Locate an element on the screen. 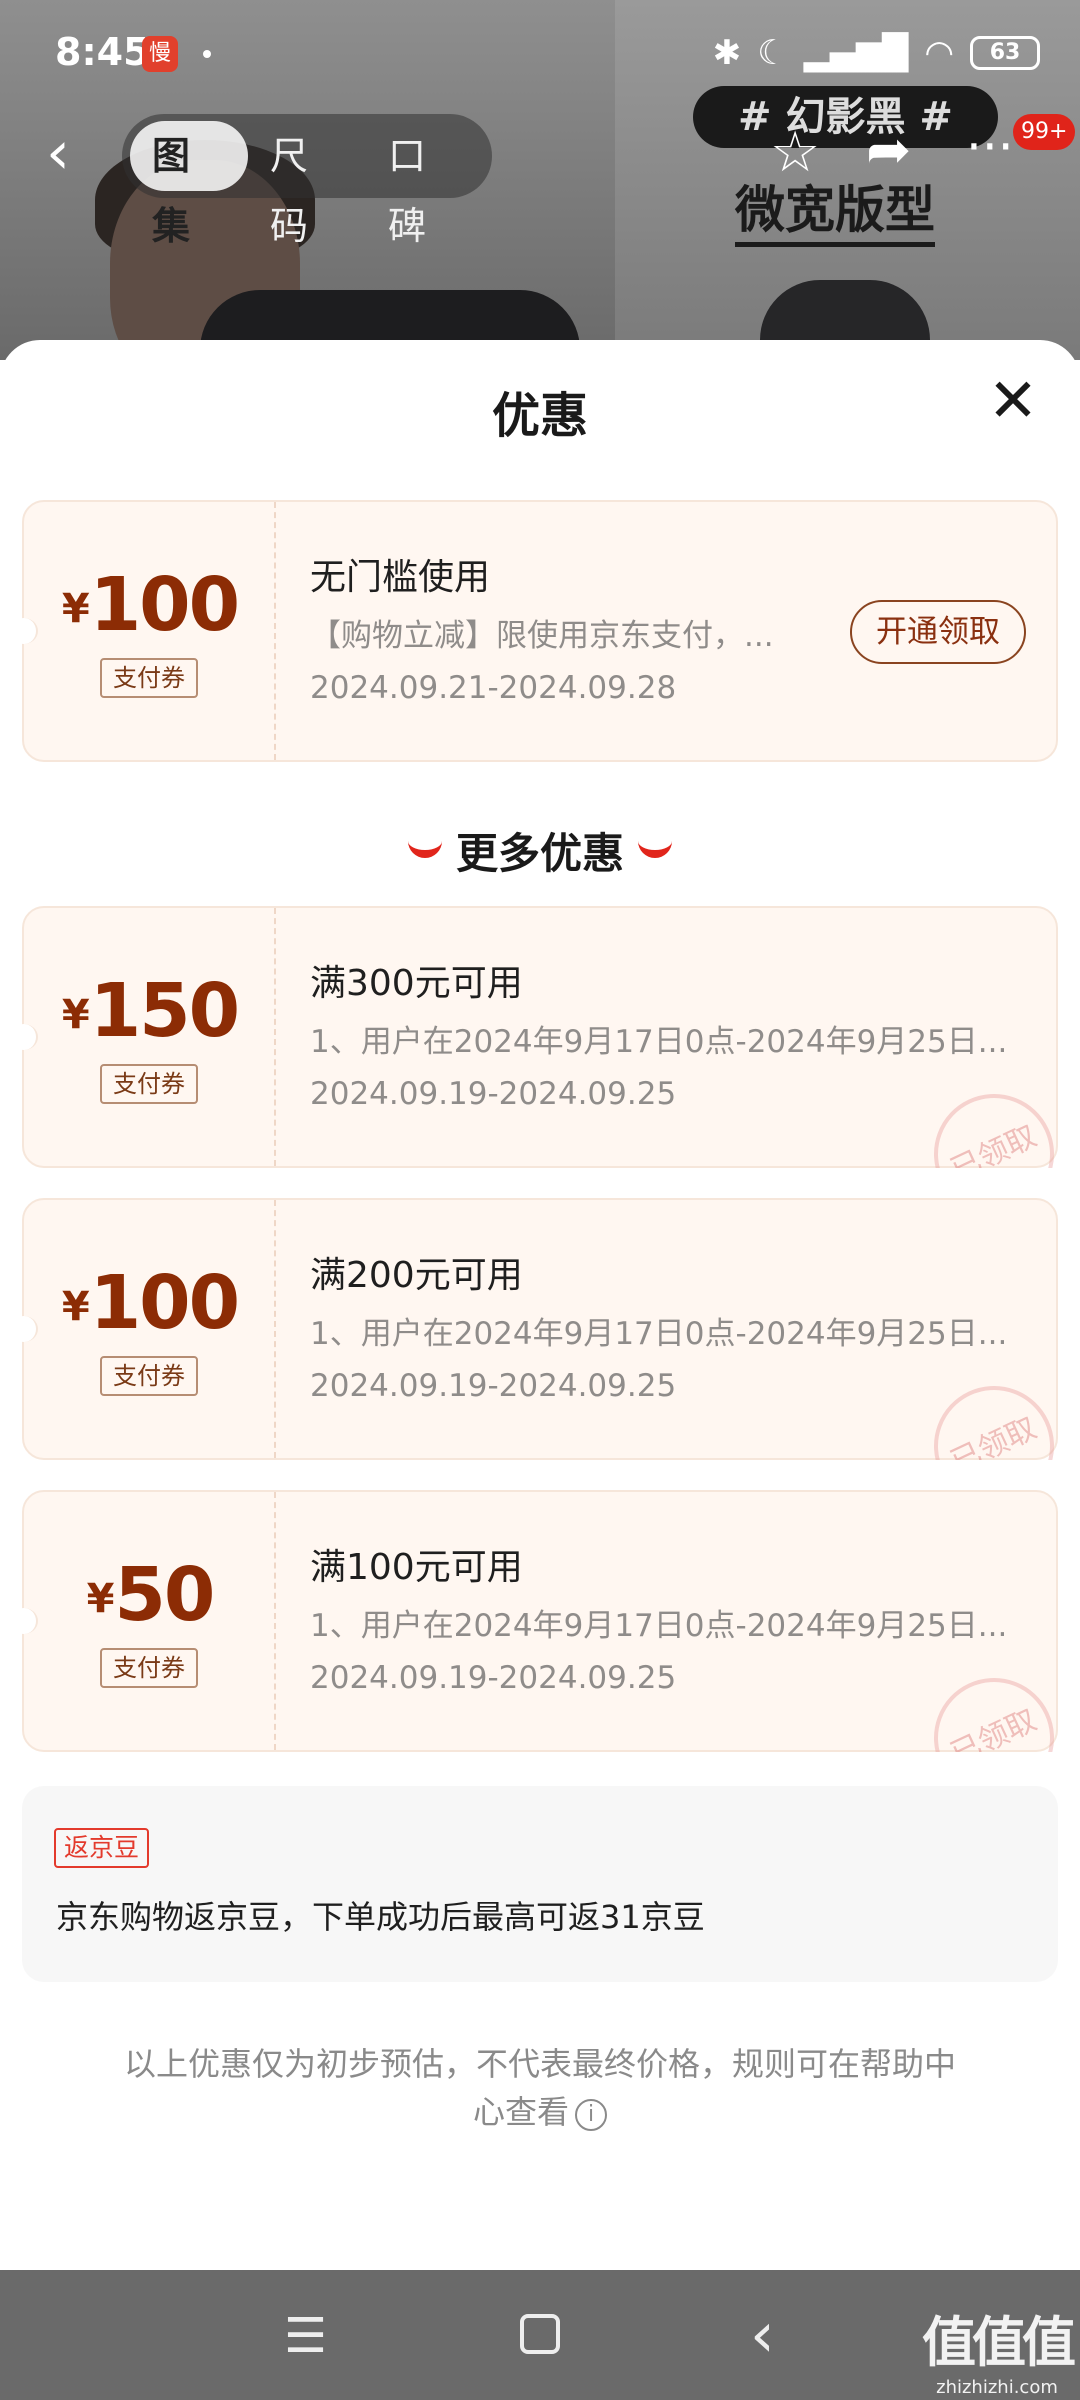 The width and height of the screenshot is (1080, 2400). coupon-amount-section: ¥50 支付券 is located at coordinates (150, 1621).